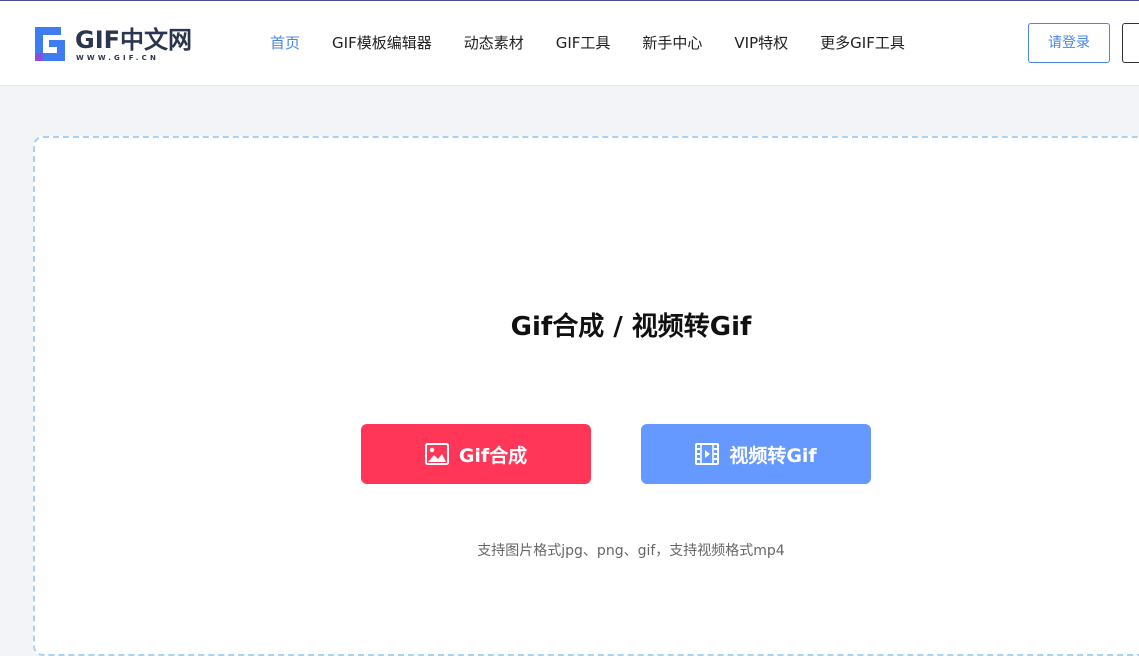  Describe the element at coordinates (1069, 43) in the screenshot. I see `login-button: 请登录` at that location.